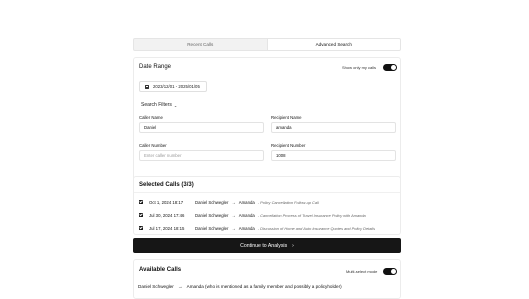 The width and height of the screenshot is (529, 299). What do you see at coordinates (167, 228) in the screenshot?
I see `call-date: Jul 17, 2024 18:15` at bounding box center [167, 228].